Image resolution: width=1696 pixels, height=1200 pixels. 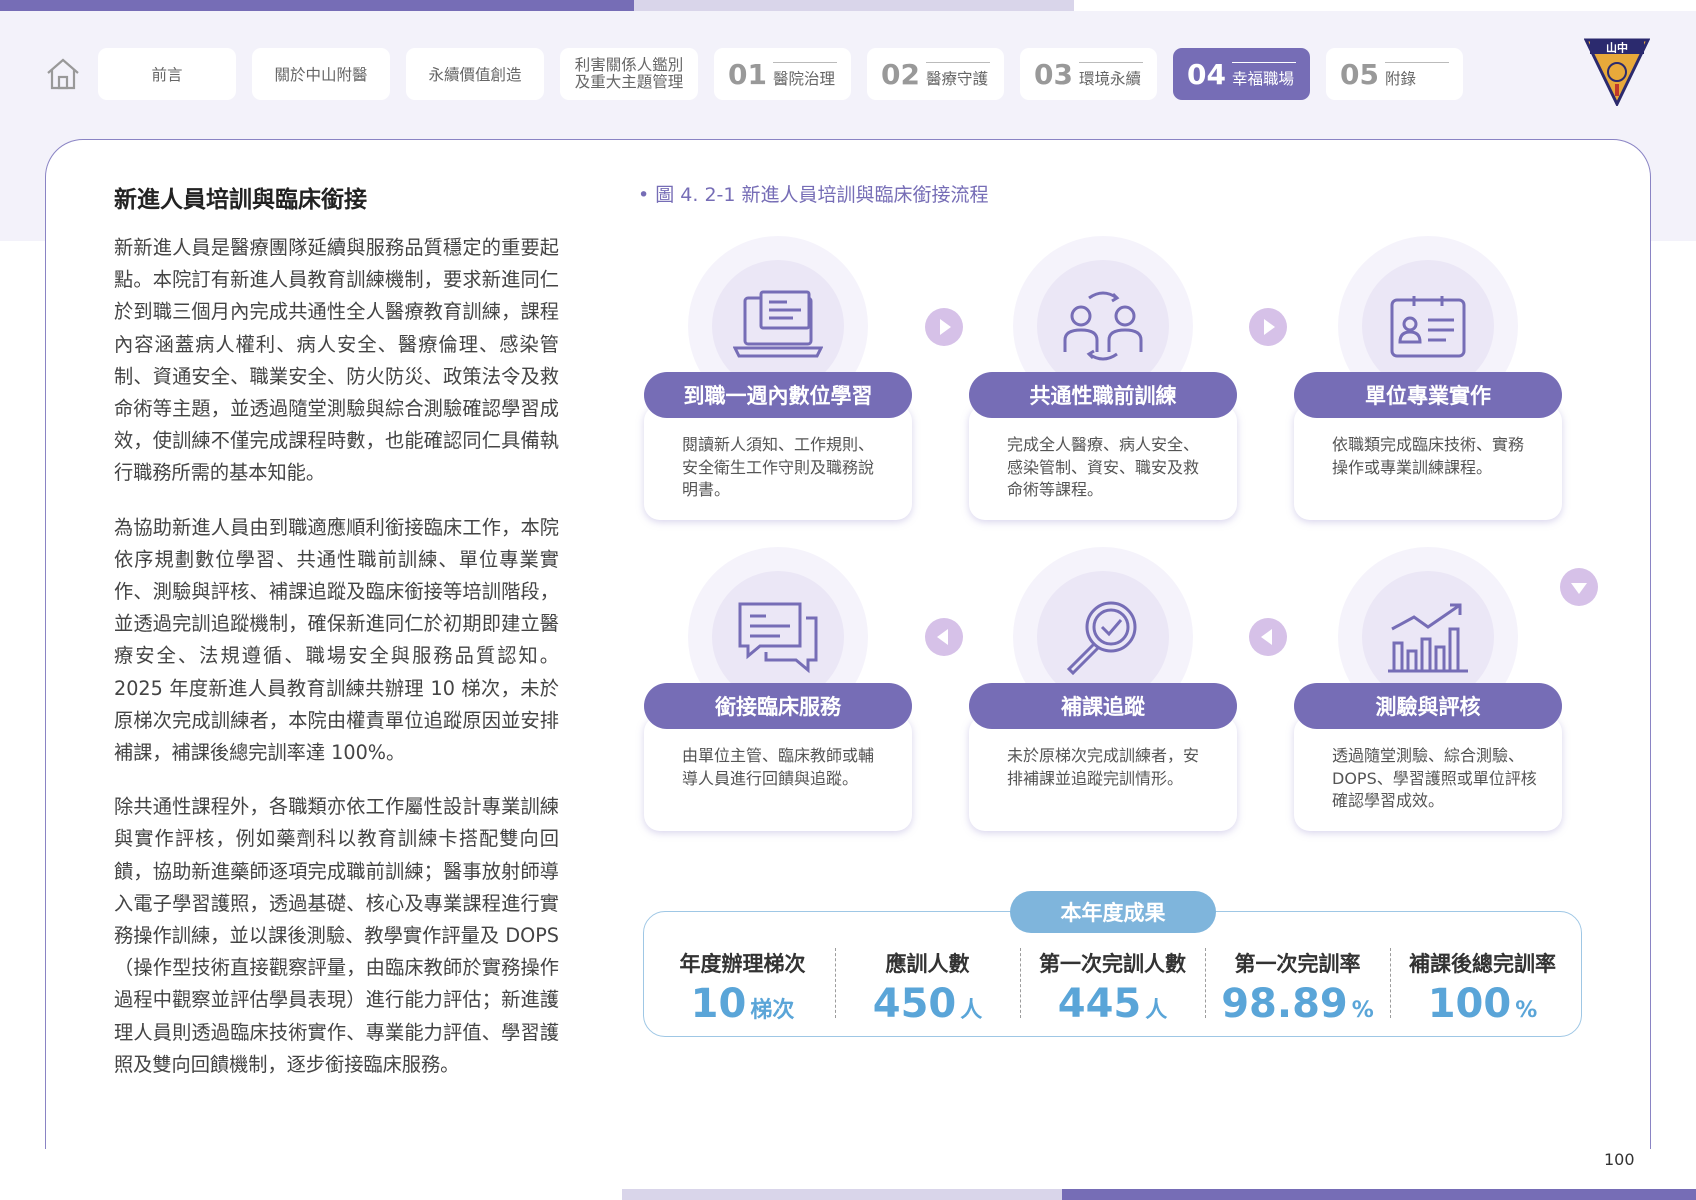 What do you see at coordinates (1619, 1159) in the screenshot?
I see `page-number: 100` at bounding box center [1619, 1159].